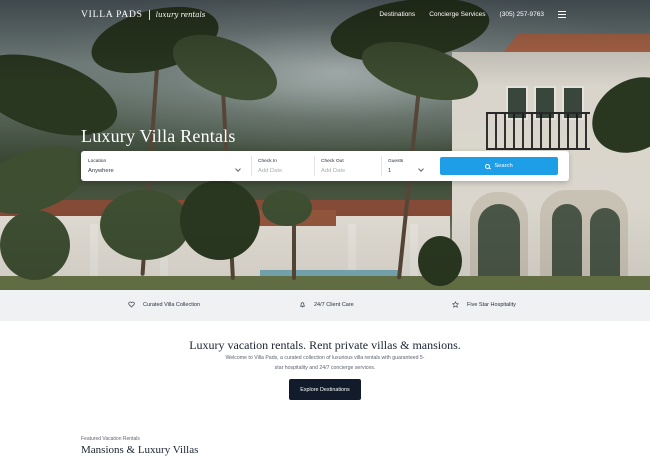  What do you see at coordinates (503, 166) in the screenshot?
I see `search-button-label: Search` at bounding box center [503, 166].